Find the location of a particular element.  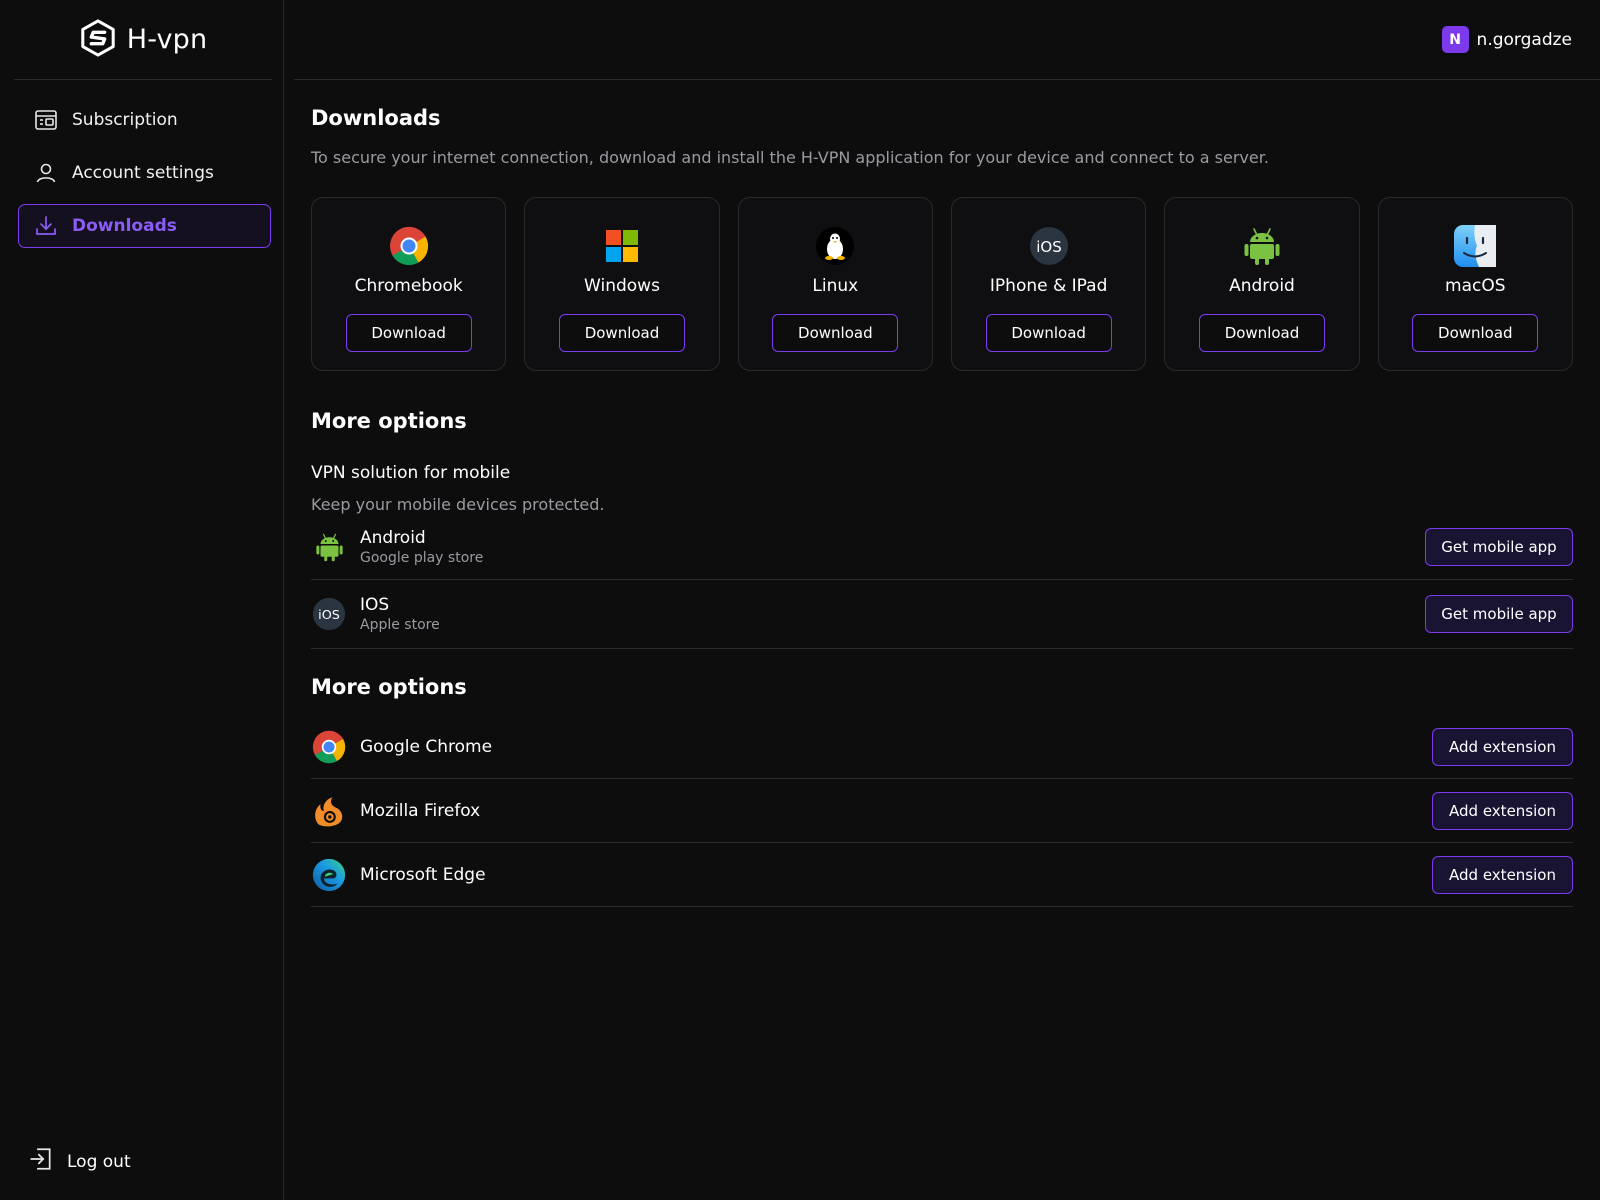

avatar: N is located at coordinates (1455, 39).